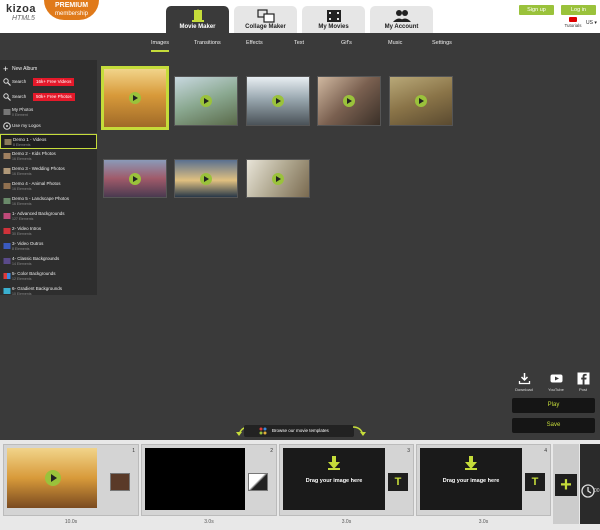 The width and height of the screenshot is (600, 530). Describe the element at coordinates (299, 43) in the screenshot. I see `subtab-text: Text` at that location.